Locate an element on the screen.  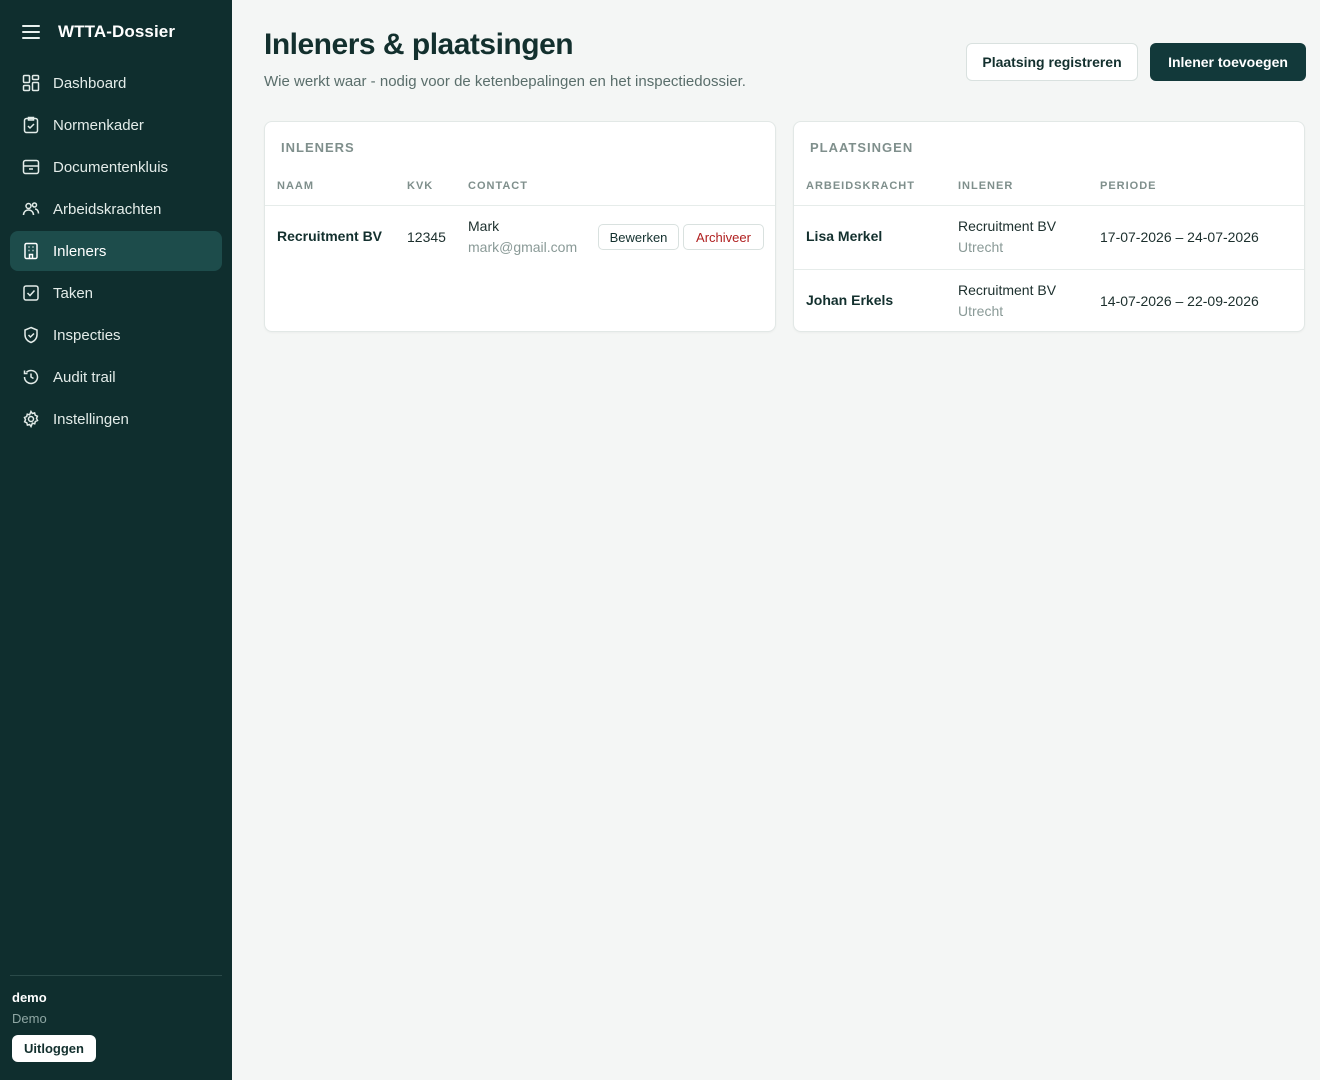
archive-box-icon is located at coordinates (31, 167).